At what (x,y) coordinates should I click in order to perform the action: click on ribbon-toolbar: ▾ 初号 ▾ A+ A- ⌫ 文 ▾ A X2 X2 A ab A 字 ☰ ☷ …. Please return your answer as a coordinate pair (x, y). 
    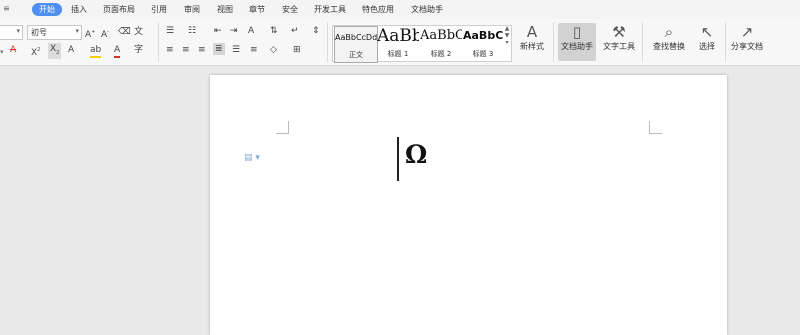
    Looking at the image, I should click on (400, 42).